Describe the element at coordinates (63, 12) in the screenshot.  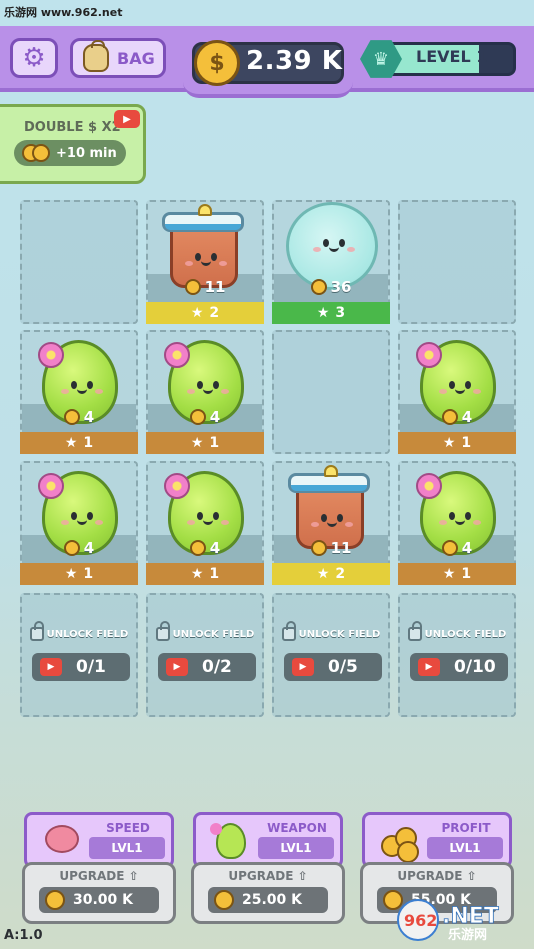
I see `watermark-text: 乐游网 www.962.net` at that location.